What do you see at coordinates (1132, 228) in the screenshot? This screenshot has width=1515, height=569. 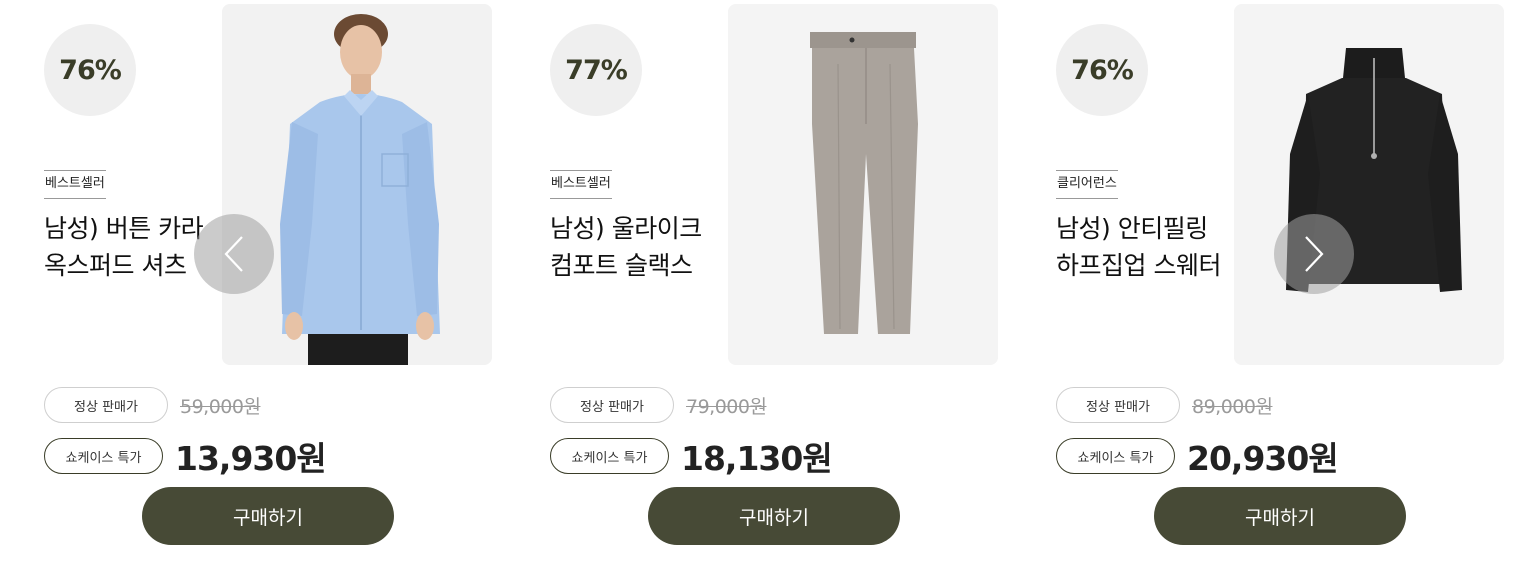 I see `product-name-line1: 남성) 안티필링` at bounding box center [1132, 228].